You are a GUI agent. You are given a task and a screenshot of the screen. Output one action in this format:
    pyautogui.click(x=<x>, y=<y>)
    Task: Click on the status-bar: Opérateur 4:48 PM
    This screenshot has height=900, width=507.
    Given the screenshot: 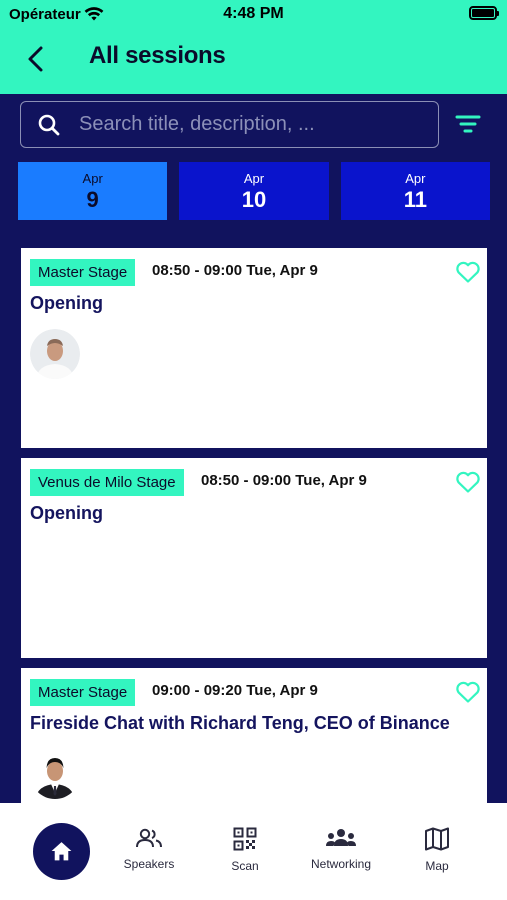 What is the action you would take?
    pyautogui.click(x=253, y=15)
    